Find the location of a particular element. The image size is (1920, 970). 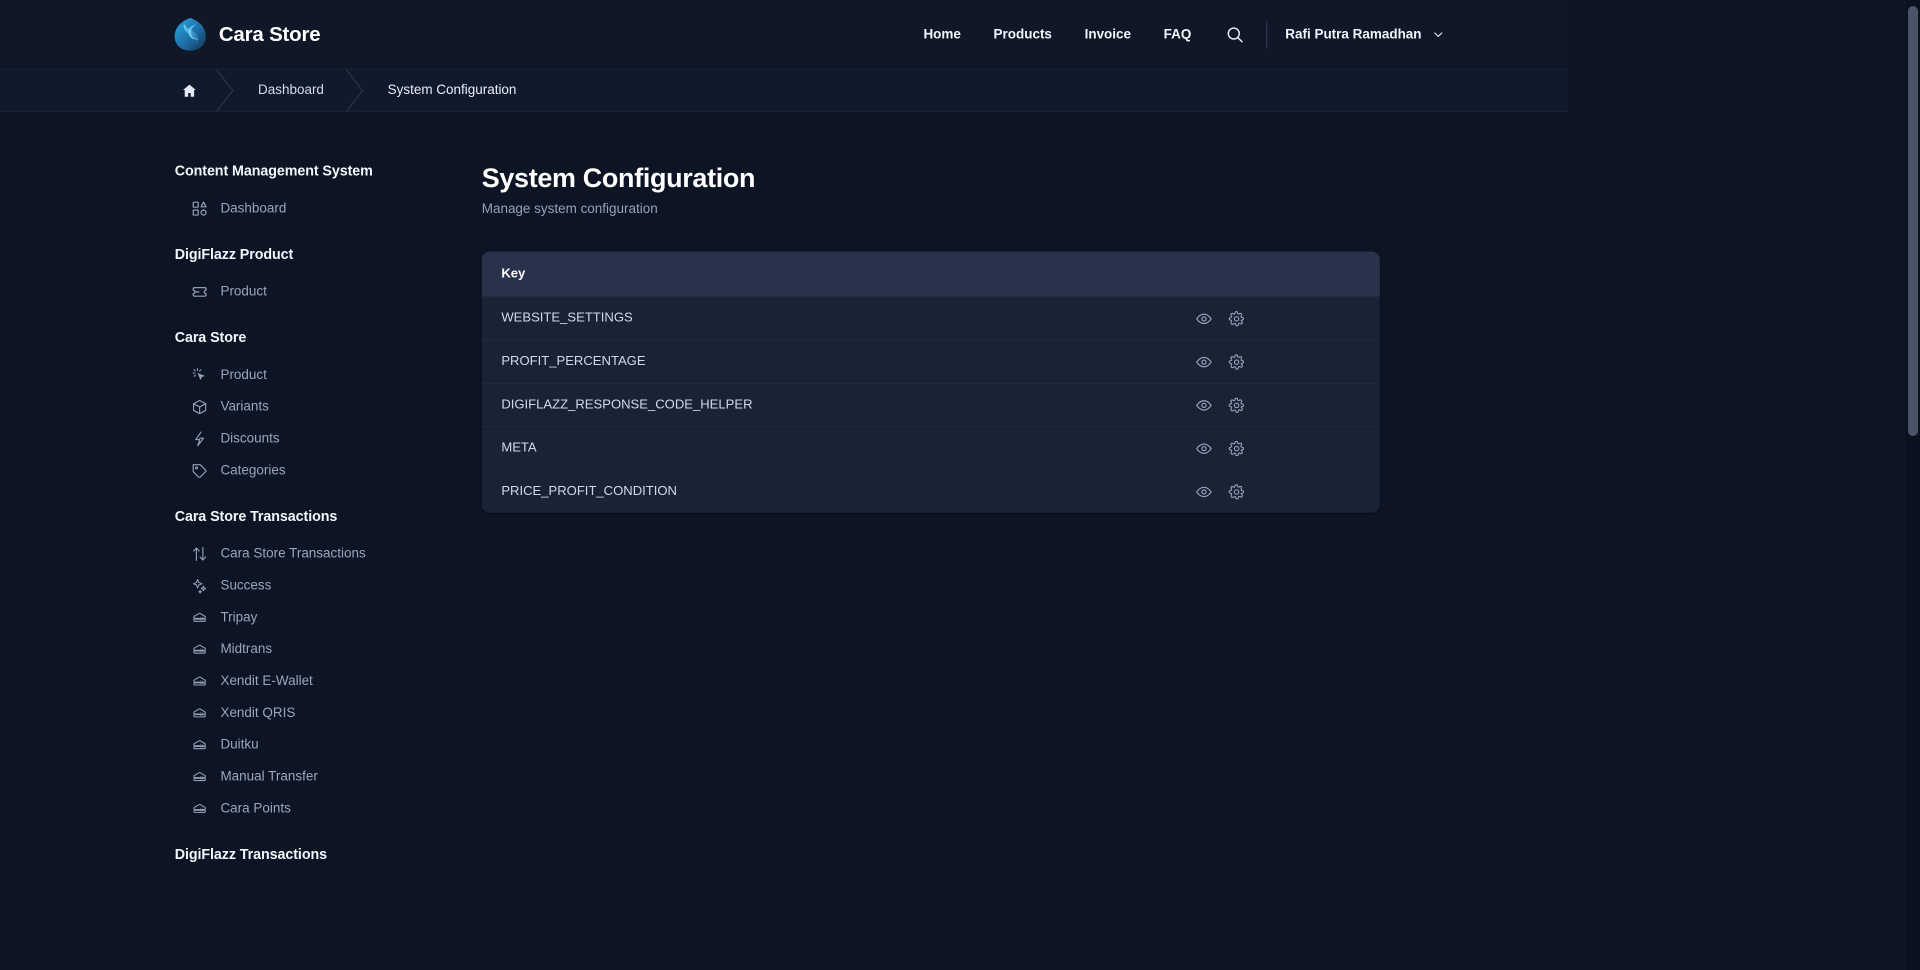

breadcrumb-item-system-configuration: System Configuration is located at coordinates (451, 90).